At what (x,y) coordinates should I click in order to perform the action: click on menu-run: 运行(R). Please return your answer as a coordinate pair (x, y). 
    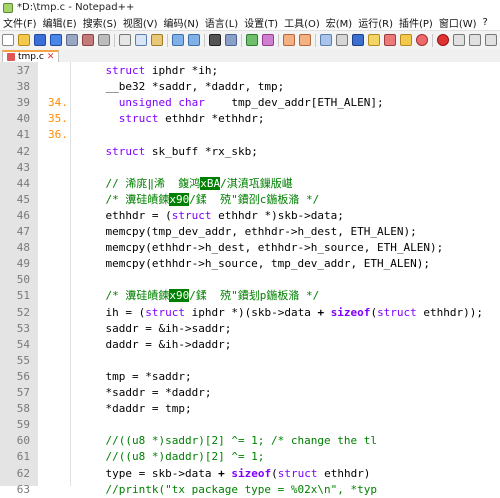
    Looking at the image, I should click on (375, 22).